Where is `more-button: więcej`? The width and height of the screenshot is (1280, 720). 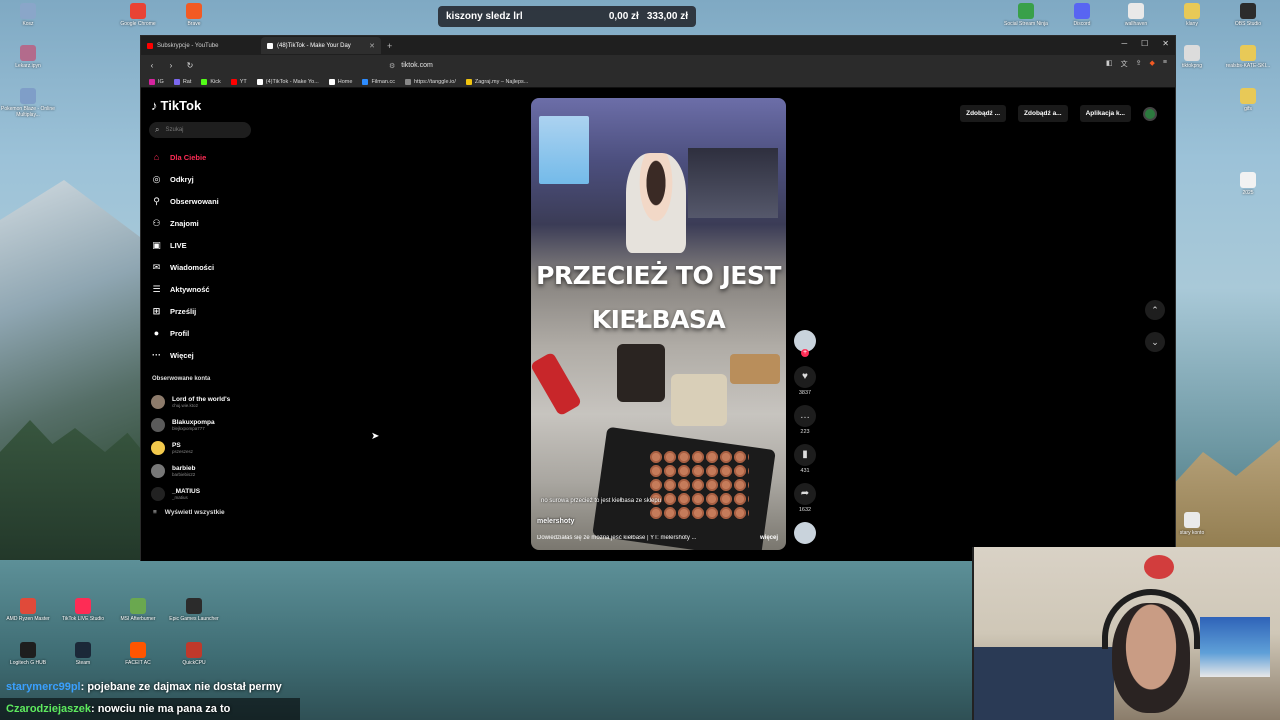 more-button: więcej is located at coordinates (769, 538).